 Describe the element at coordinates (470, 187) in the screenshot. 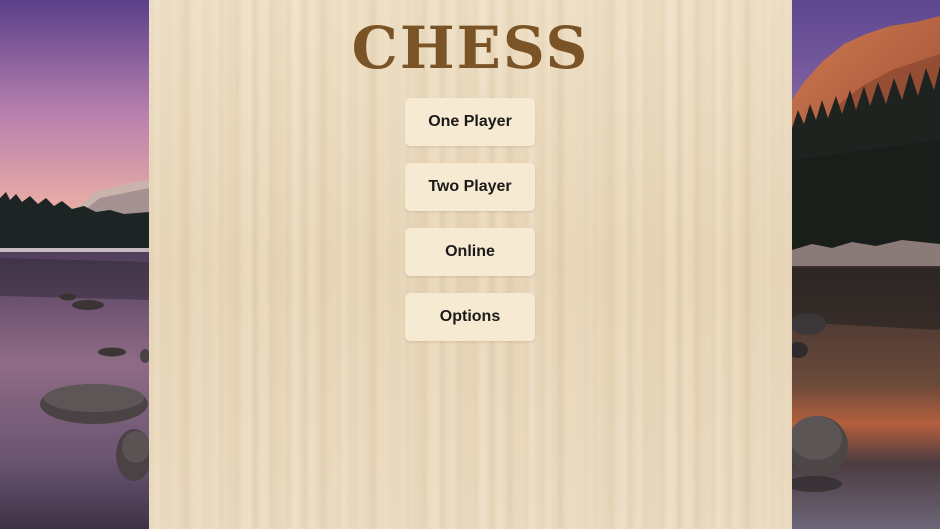

I see `two-player-button: Two Player` at that location.